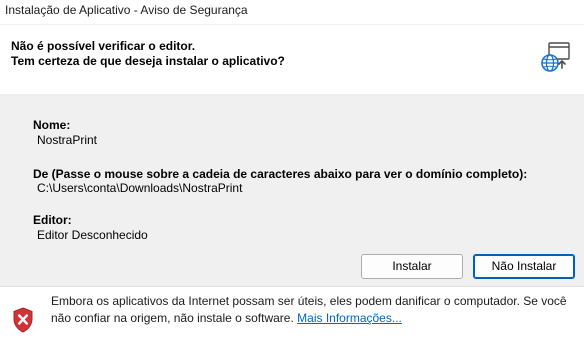 This screenshot has height=348, width=584. I want to click on warning-shield-icon, so click(23, 320).